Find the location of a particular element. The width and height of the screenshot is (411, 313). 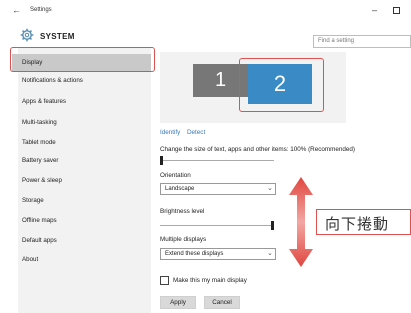

sidebar-item-power-sleep: Power & sleep is located at coordinates (84, 181).